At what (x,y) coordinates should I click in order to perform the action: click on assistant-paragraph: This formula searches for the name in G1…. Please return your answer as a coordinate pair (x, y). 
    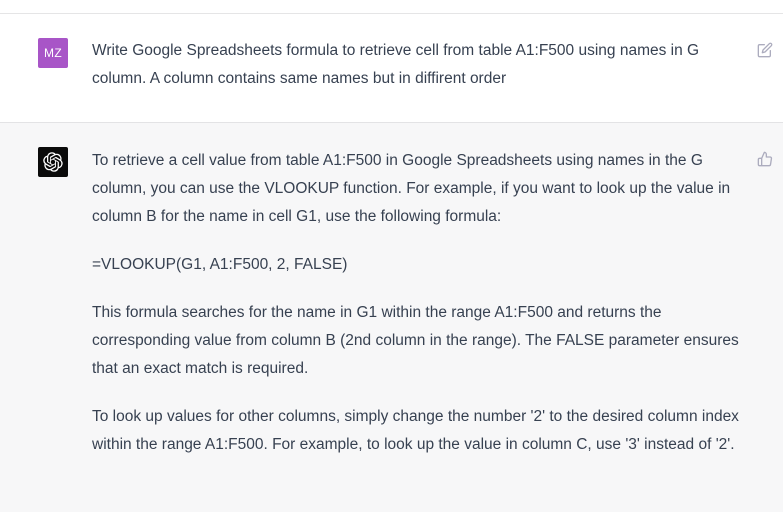
    Looking at the image, I should click on (415, 340).